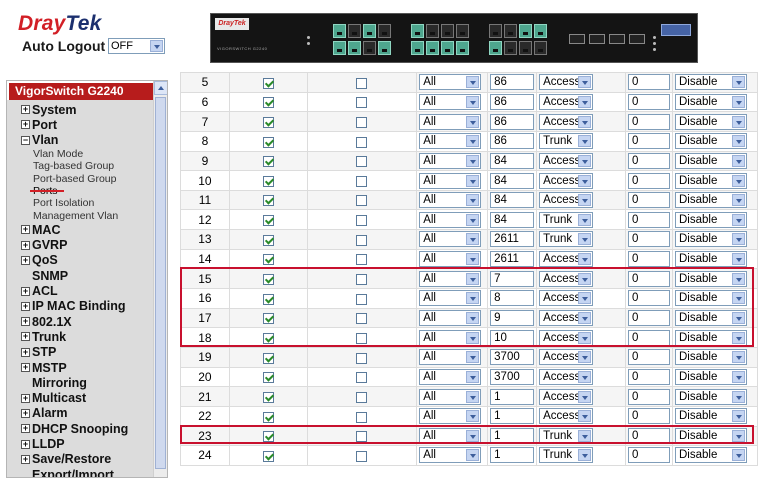 The height and width of the screenshot is (485, 768). I want to click on pvid-input: 8, so click(512, 298).